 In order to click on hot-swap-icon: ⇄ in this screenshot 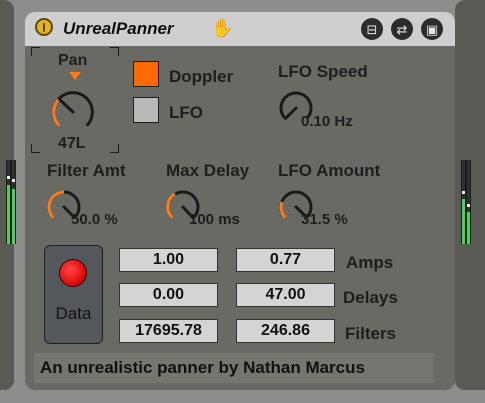, I will do `click(402, 29)`.